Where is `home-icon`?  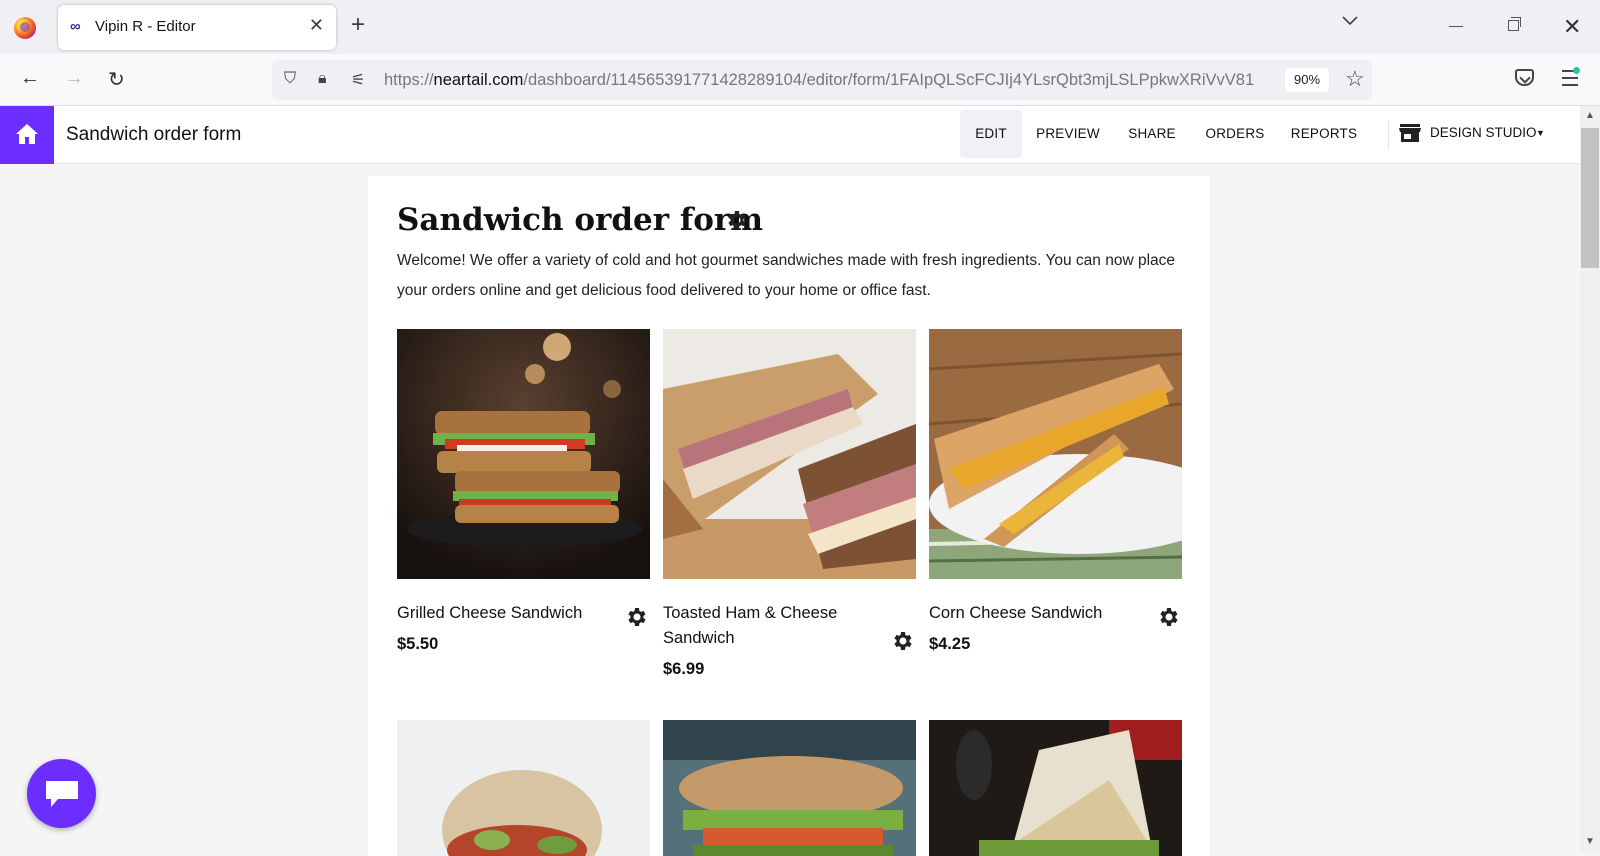 home-icon is located at coordinates (27, 134).